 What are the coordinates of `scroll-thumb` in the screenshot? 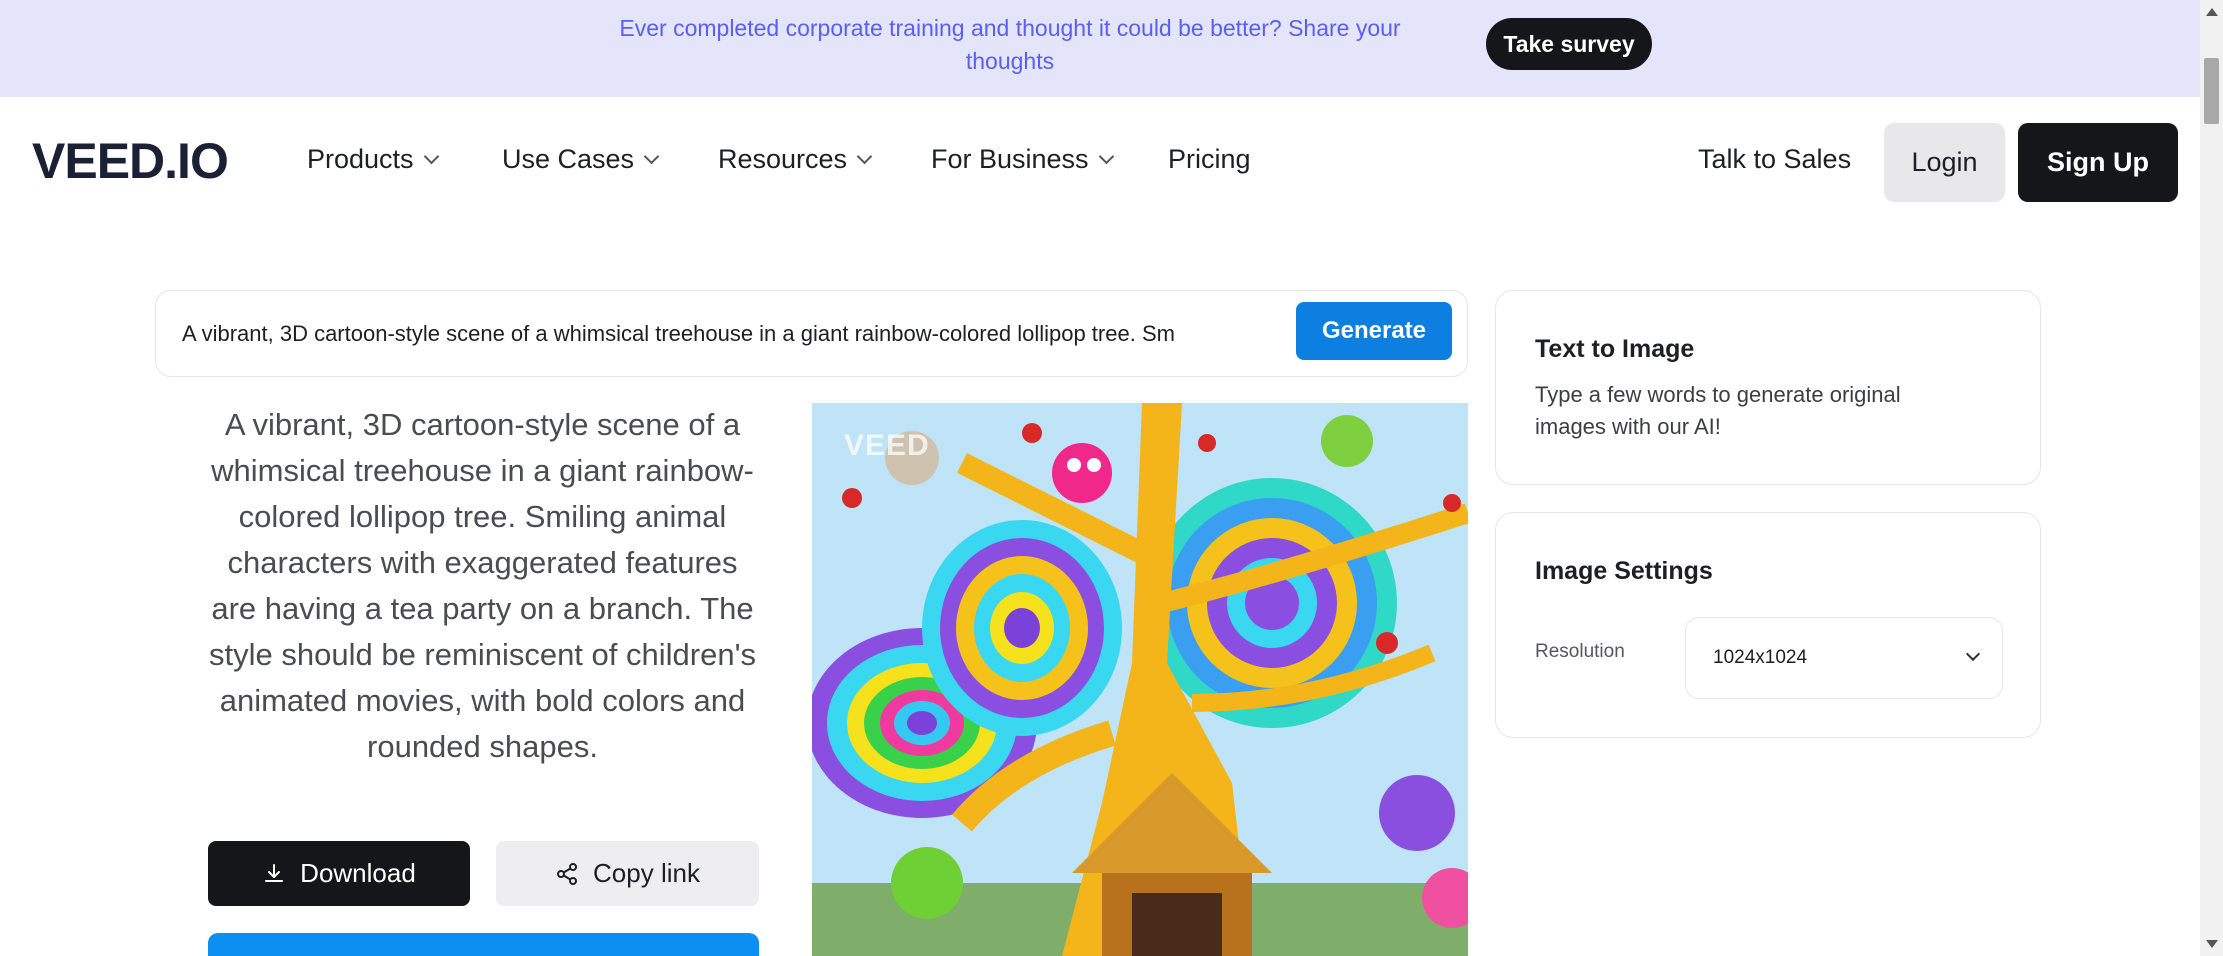 It's located at (2211, 91).